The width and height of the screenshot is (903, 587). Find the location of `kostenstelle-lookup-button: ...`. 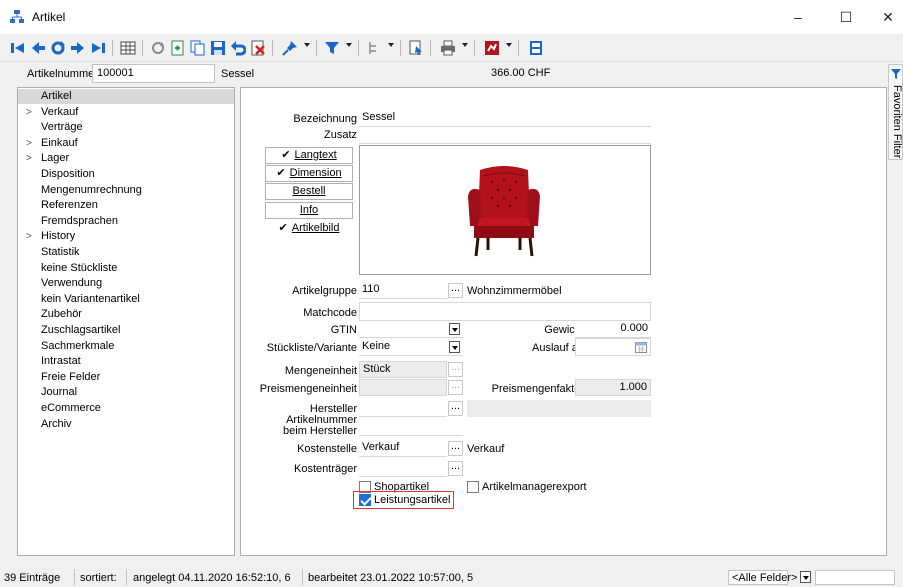

kostenstelle-lookup-button: ... is located at coordinates (455, 448).